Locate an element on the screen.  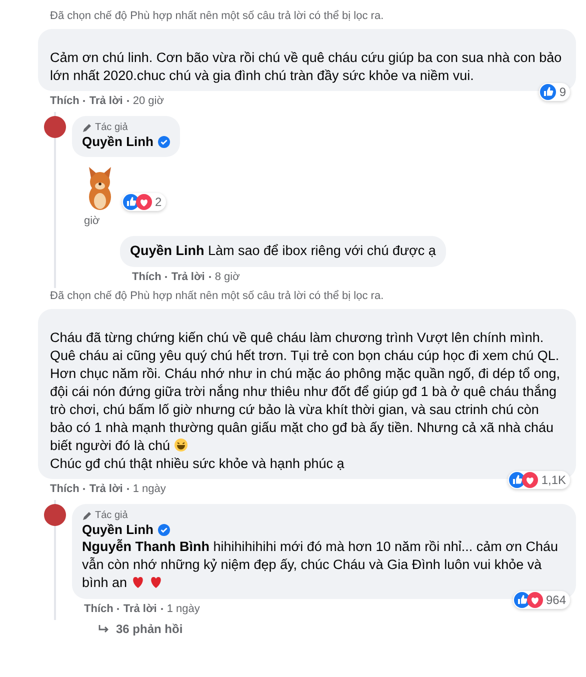
comment-text: Nguyễn Thanh Bình hihihihihihi mới đó mà hơn 10 năm rồi nhỉ... cảm ơn Cháu vẫn còn nhớ những kỷ niệm đẹp ấy, chúc Cháu và Gia Đình luôn vui khỏe và bình an is located at coordinates (320, 565).